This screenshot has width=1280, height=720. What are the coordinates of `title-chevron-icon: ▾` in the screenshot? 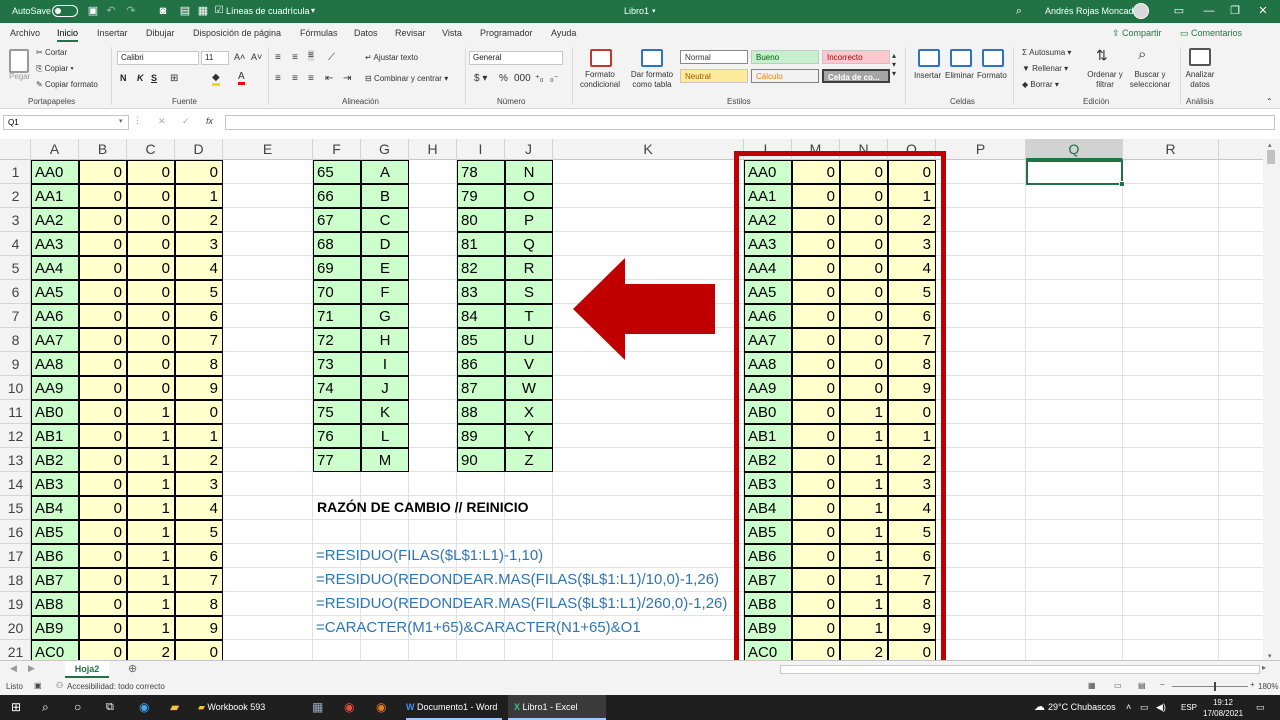 It's located at (654, 11).